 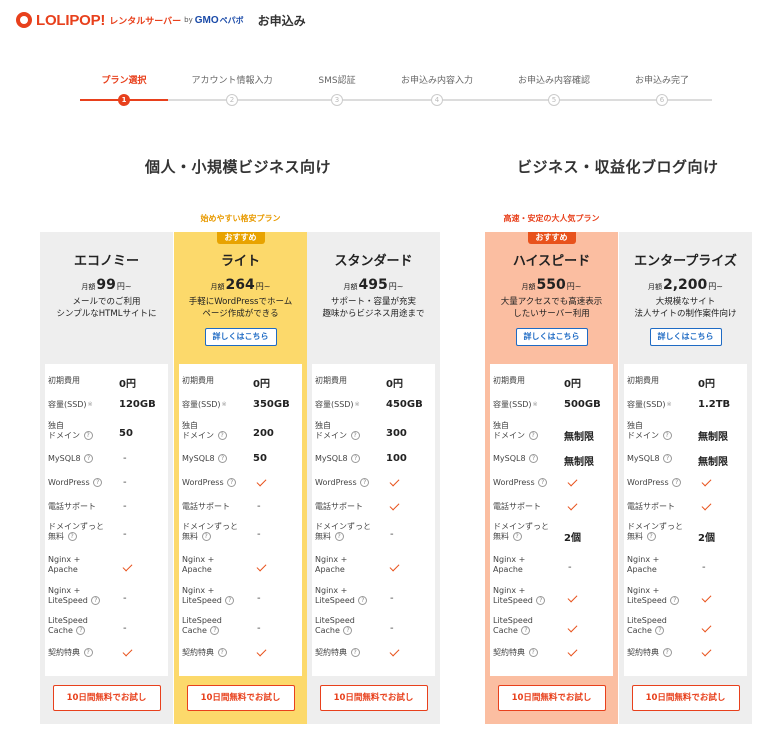 What do you see at coordinates (70, 20) in the screenshot?
I see `brand-logo: LOLIPOP!` at bounding box center [70, 20].